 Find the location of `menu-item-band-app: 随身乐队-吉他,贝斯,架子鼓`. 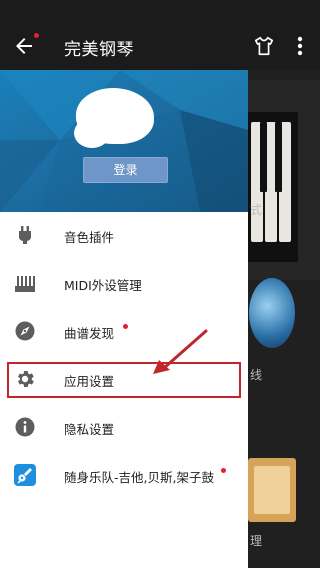

menu-item-band-app: 随身乐队-吉他,贝斯,架子鼓 is located at coordinates (124, 476).